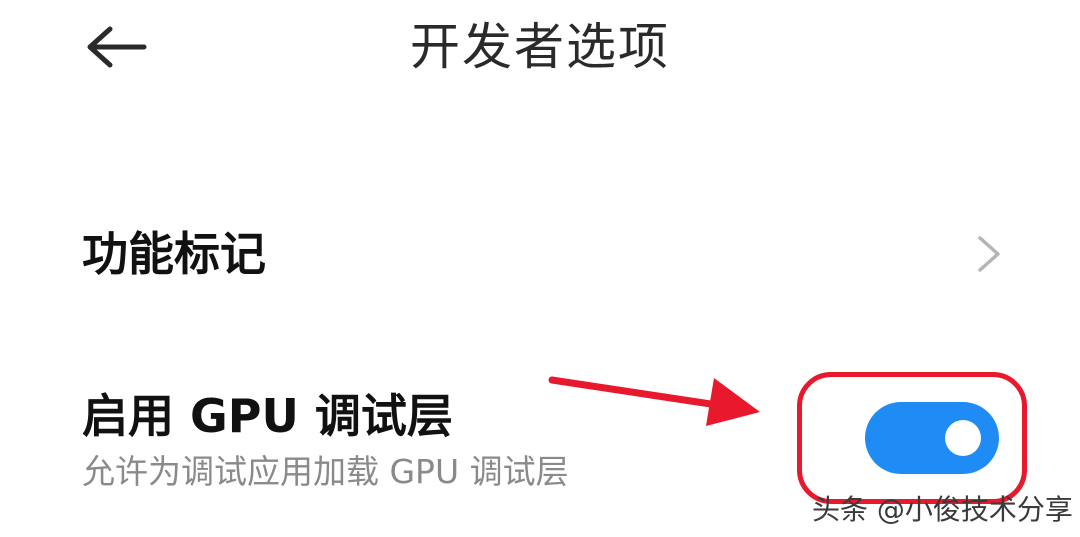 This screenshot has height=537, width=1080. What do you see at coordinates (912, 438) in the screenshot?
I see `annotation-highlight-box` at bounding box center [912, 438].